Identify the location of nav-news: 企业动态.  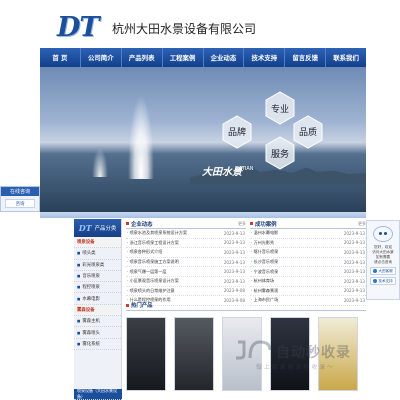
(224, 57).